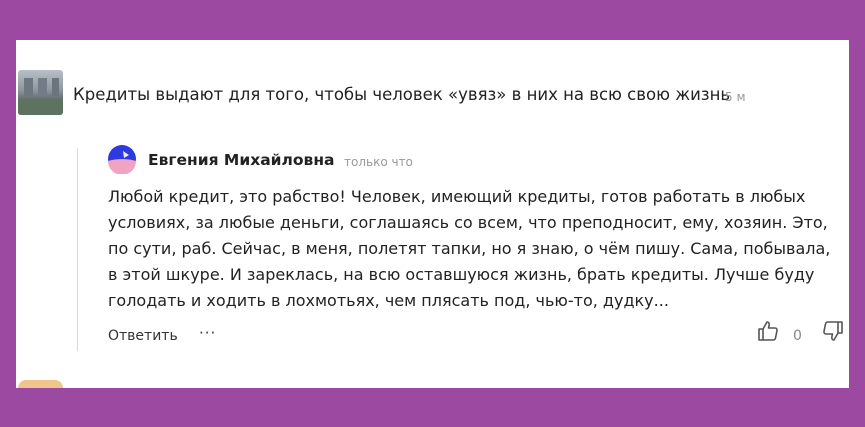  I want to click on reply-author: Евгения Михайловна, so click(241, 160).